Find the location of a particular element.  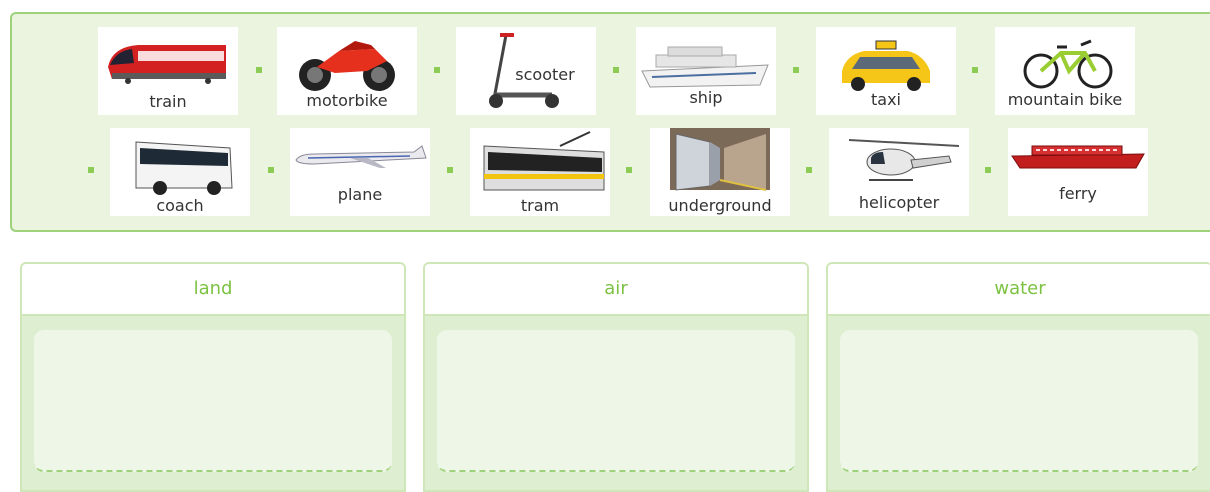

drop-zone-air is located at coordinates (616, 401).